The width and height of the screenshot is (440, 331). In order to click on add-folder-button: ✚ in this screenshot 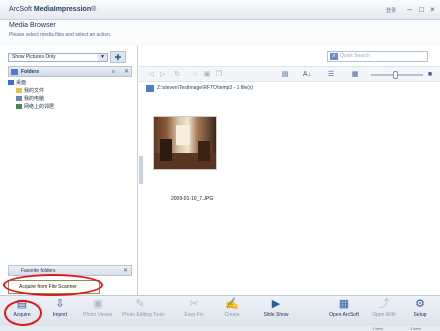, I will do `click(118, 57)`.